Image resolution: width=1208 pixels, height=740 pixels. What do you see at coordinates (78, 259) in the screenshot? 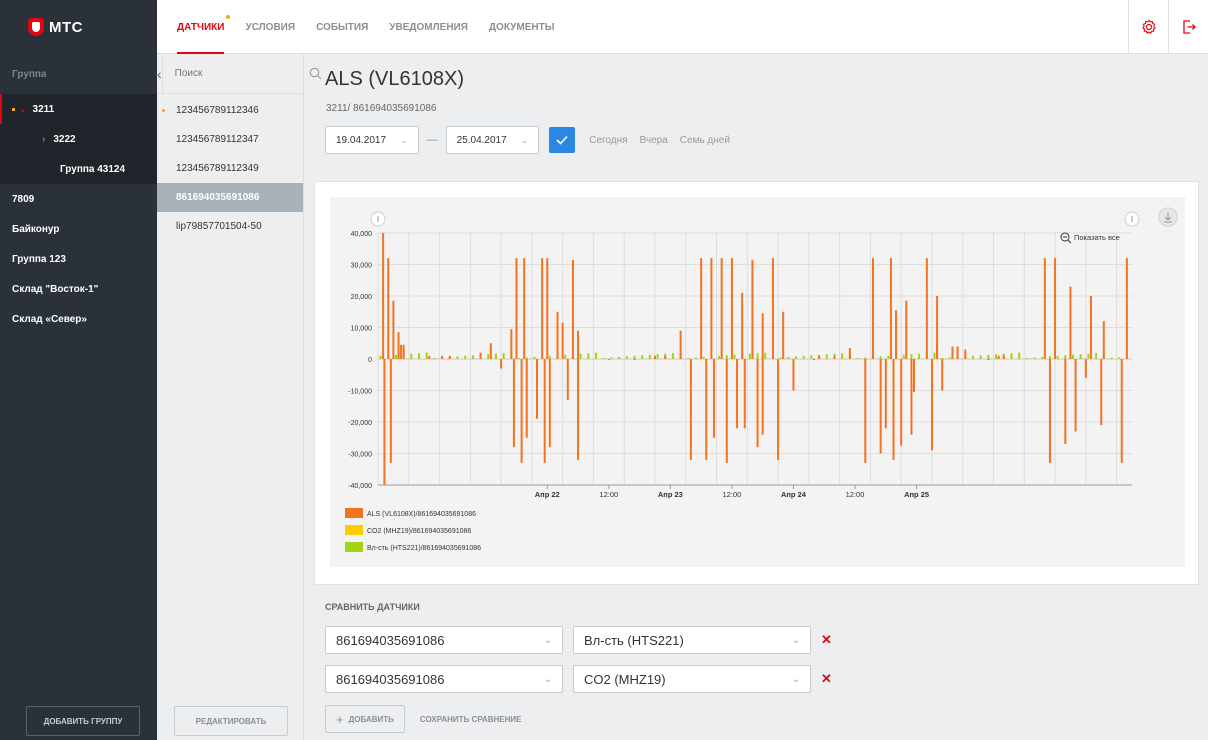
I see `sidebar-item-group-123: Группа 123` at bounding box center [78, 259].